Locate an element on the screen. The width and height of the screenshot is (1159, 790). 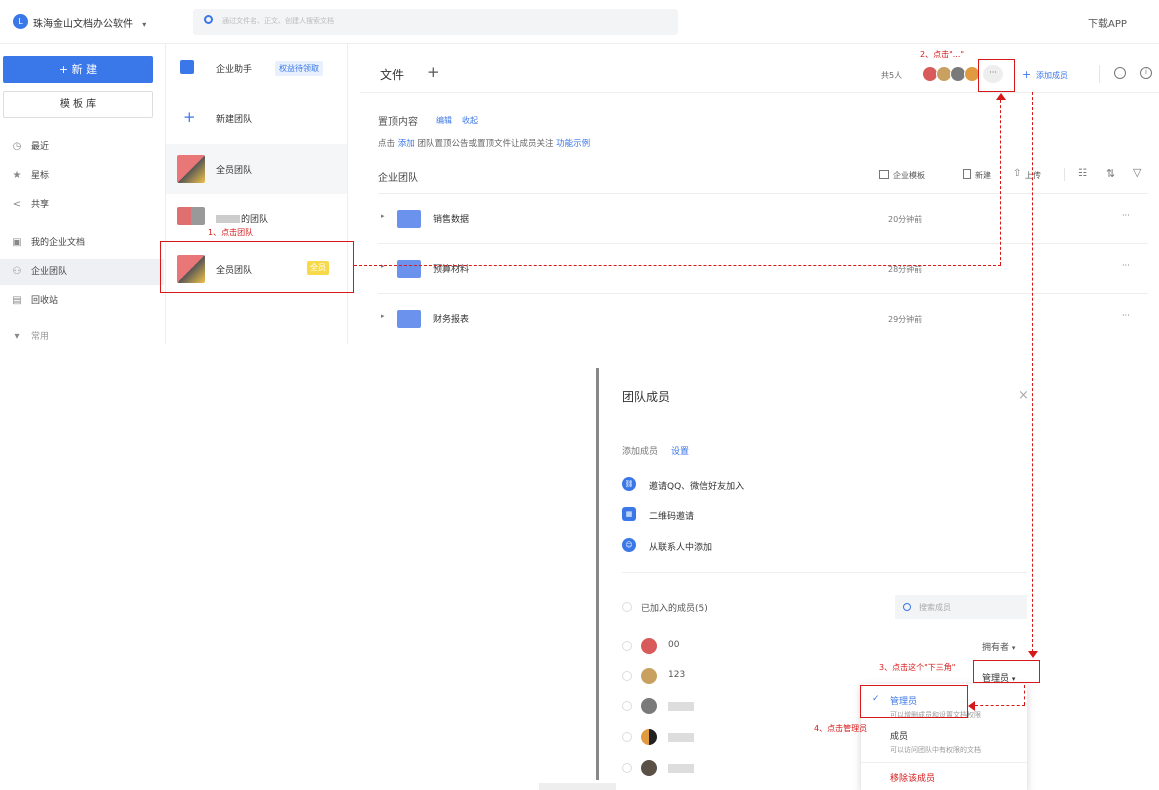
nav-item-recent: ◷ 最近 is located at coordinates (30, 147).